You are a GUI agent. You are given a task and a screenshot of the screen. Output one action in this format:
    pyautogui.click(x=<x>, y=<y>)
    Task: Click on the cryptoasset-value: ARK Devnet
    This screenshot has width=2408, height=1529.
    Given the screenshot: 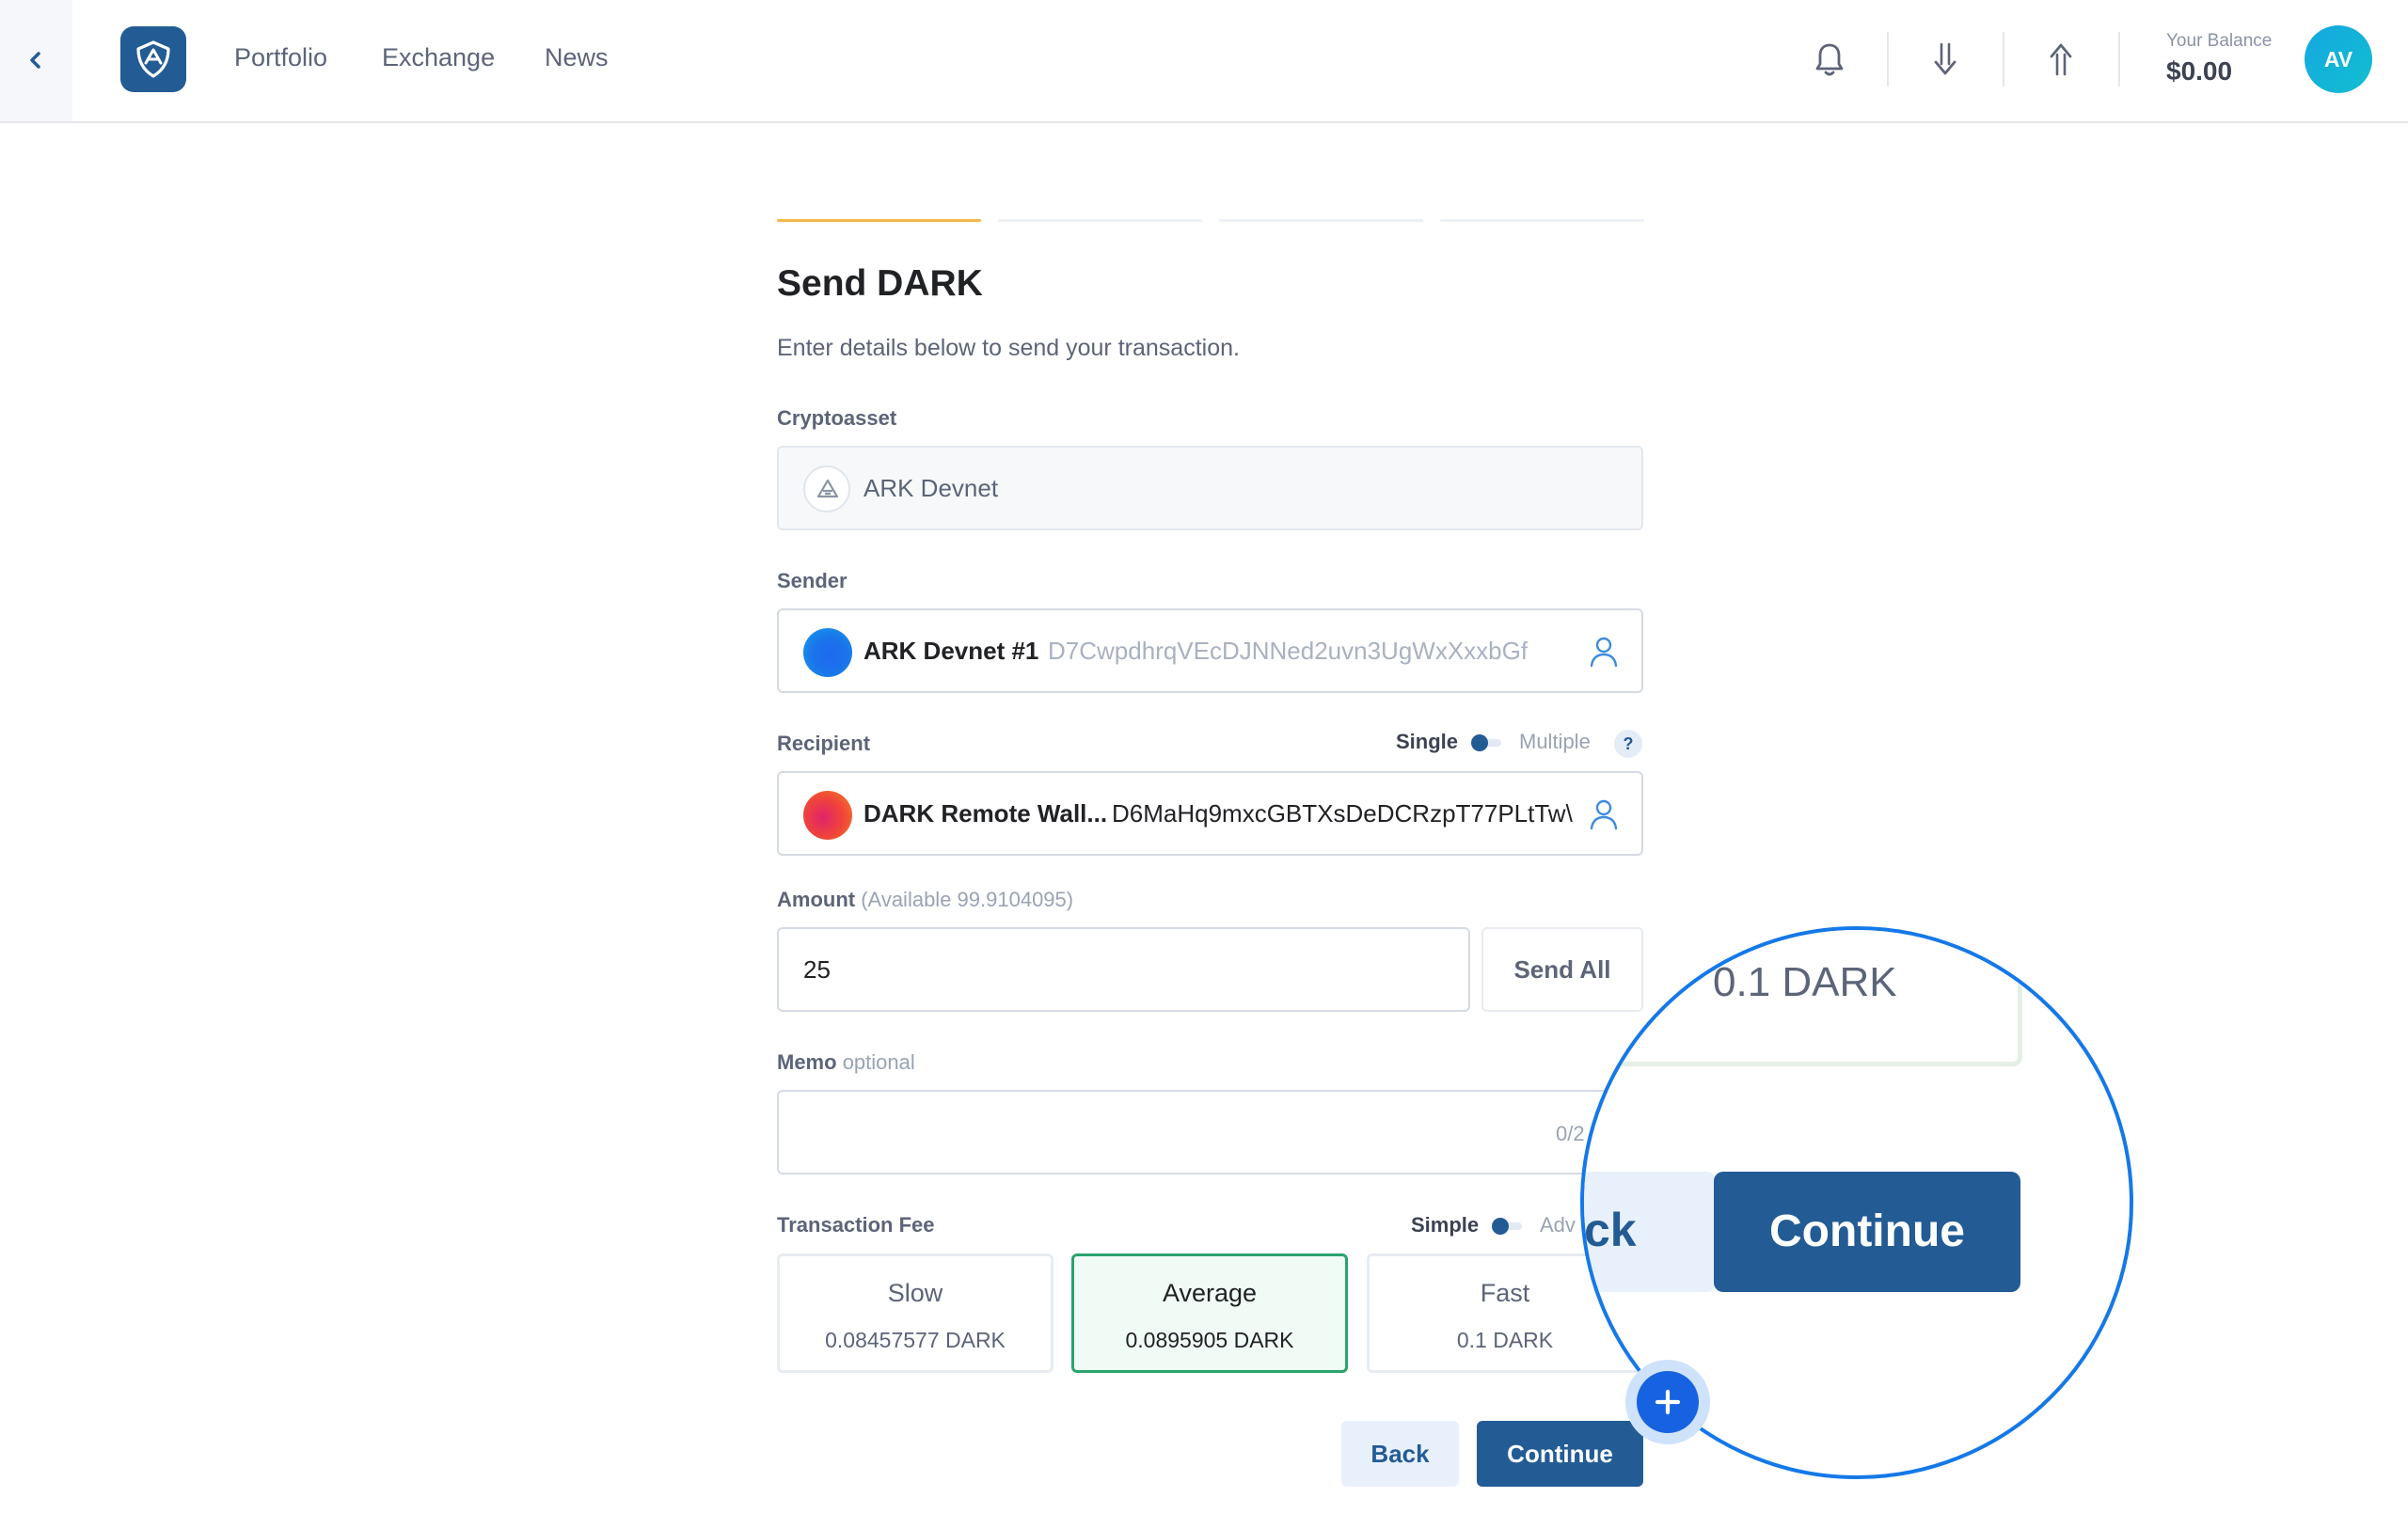 What is the action you would take?
    pyautogui.click(x=931, y=488)
    